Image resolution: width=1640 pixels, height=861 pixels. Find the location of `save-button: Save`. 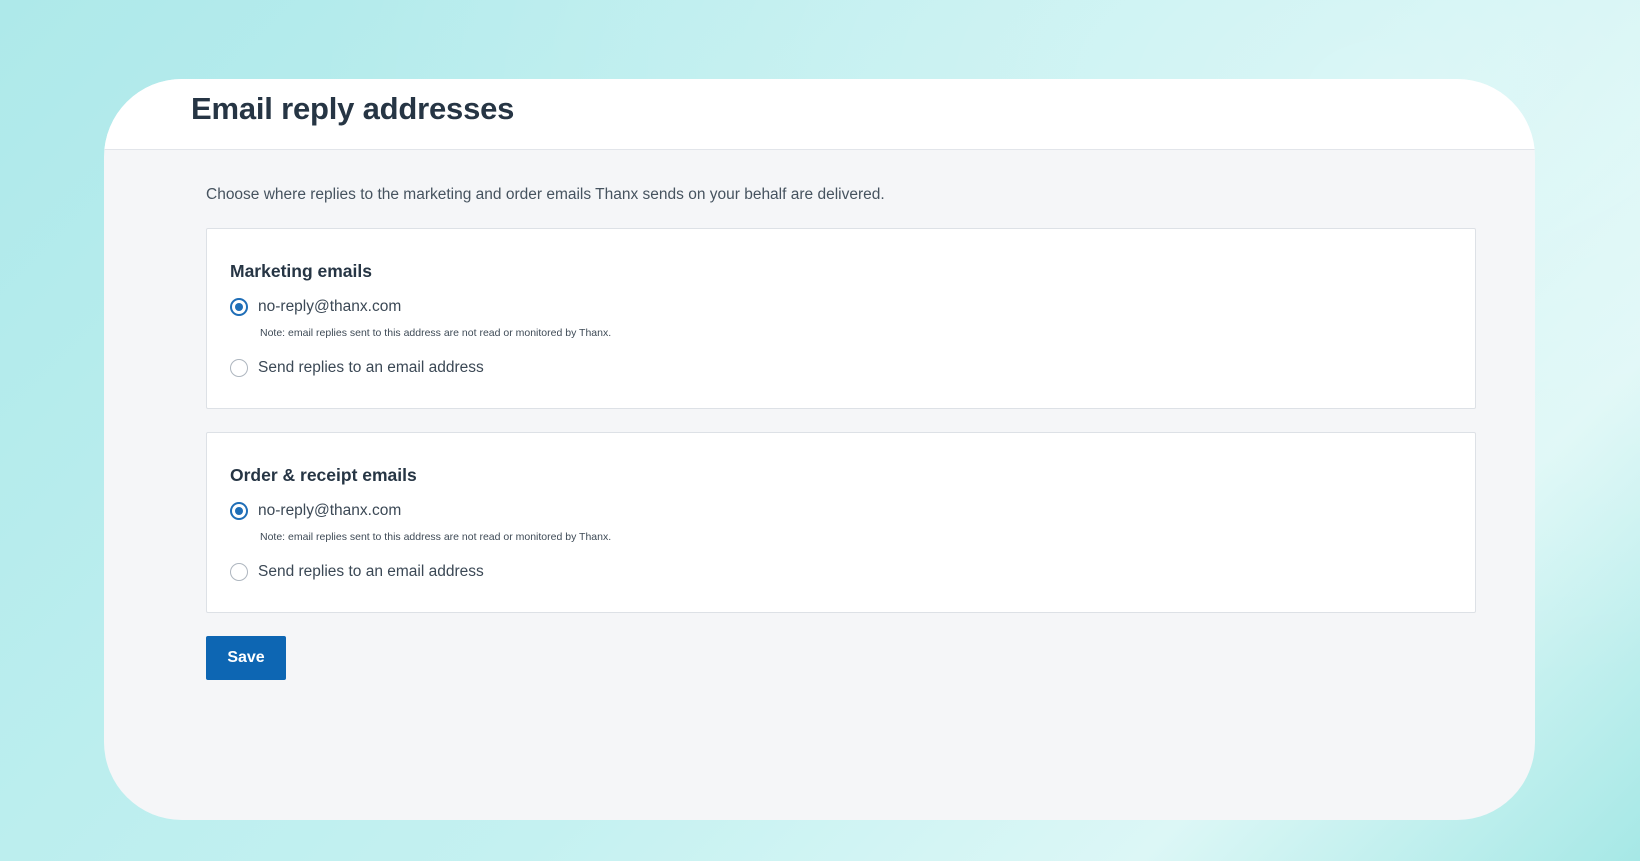

save-button: Save is located at coordinates (246, 658).